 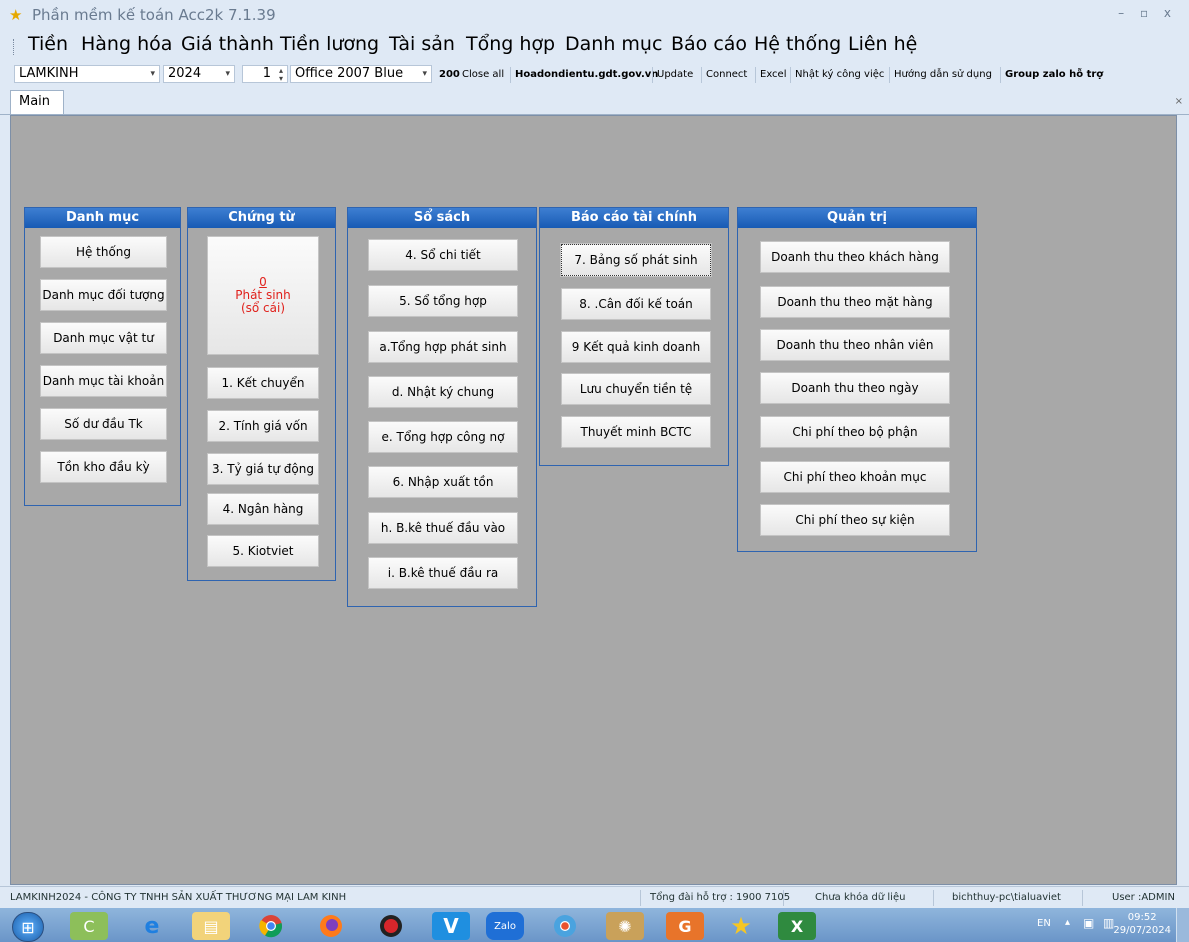 I want to click on year-value: 2024, so click(x=185, y=73).